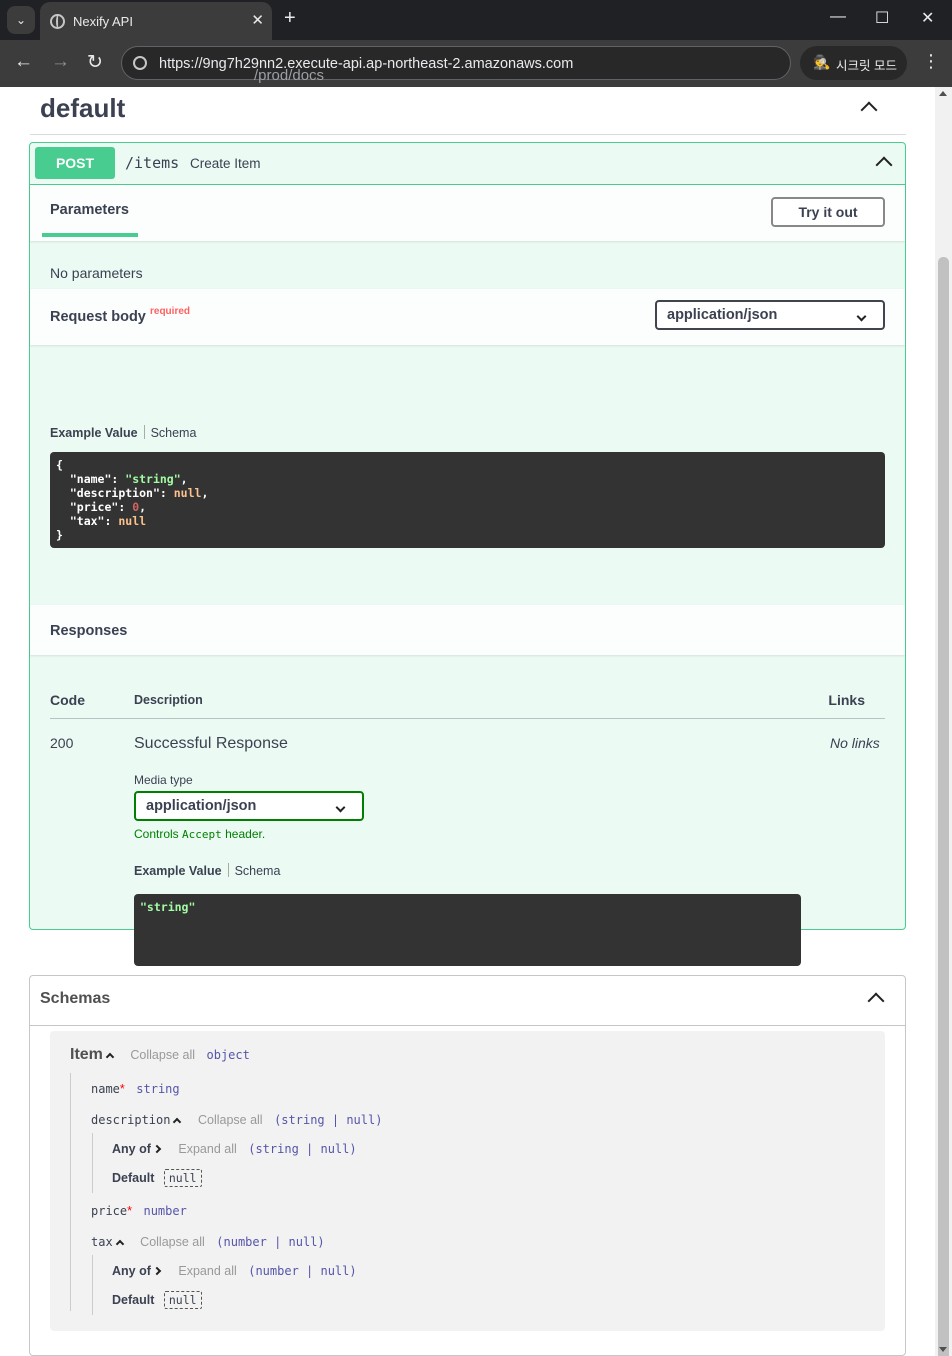  I want to click on property-name: name, so click(105, 1089).